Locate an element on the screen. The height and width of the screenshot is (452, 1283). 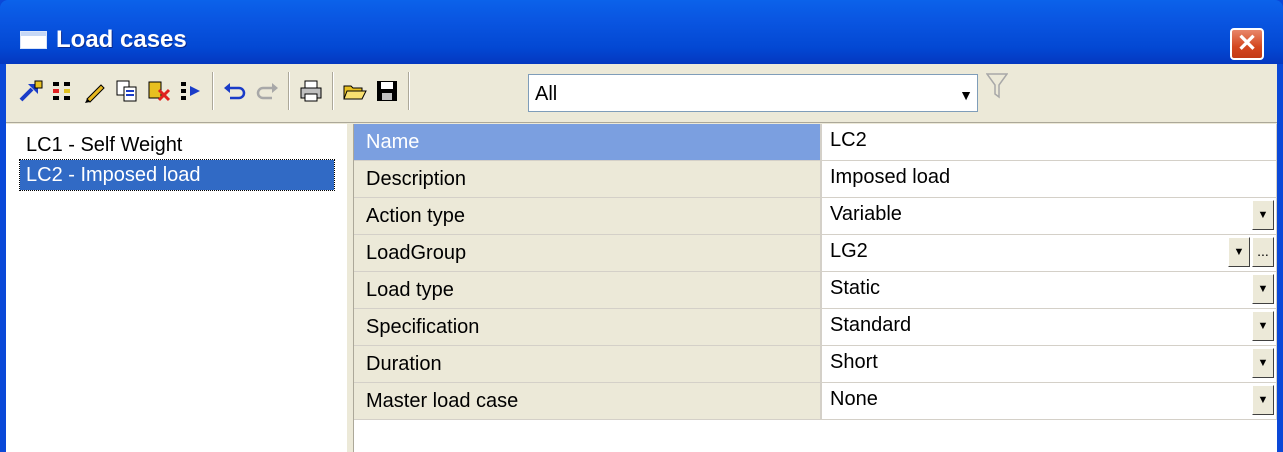
title-bar: Load cases ✕ is located at coordinates (641, 32).